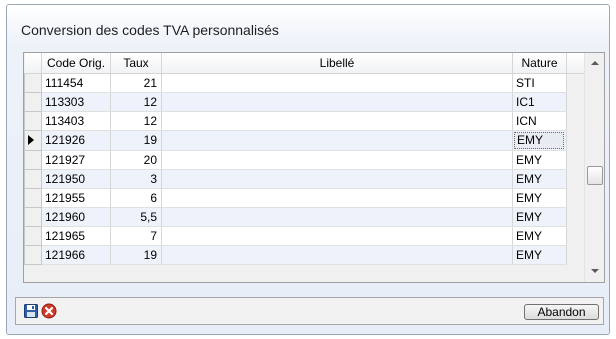 Image resolution: width=616 pixels, height=339 pixels. Describe the element at coordinates (136, 236) in the screenshot. I see `cell-rate: 7` at that location.